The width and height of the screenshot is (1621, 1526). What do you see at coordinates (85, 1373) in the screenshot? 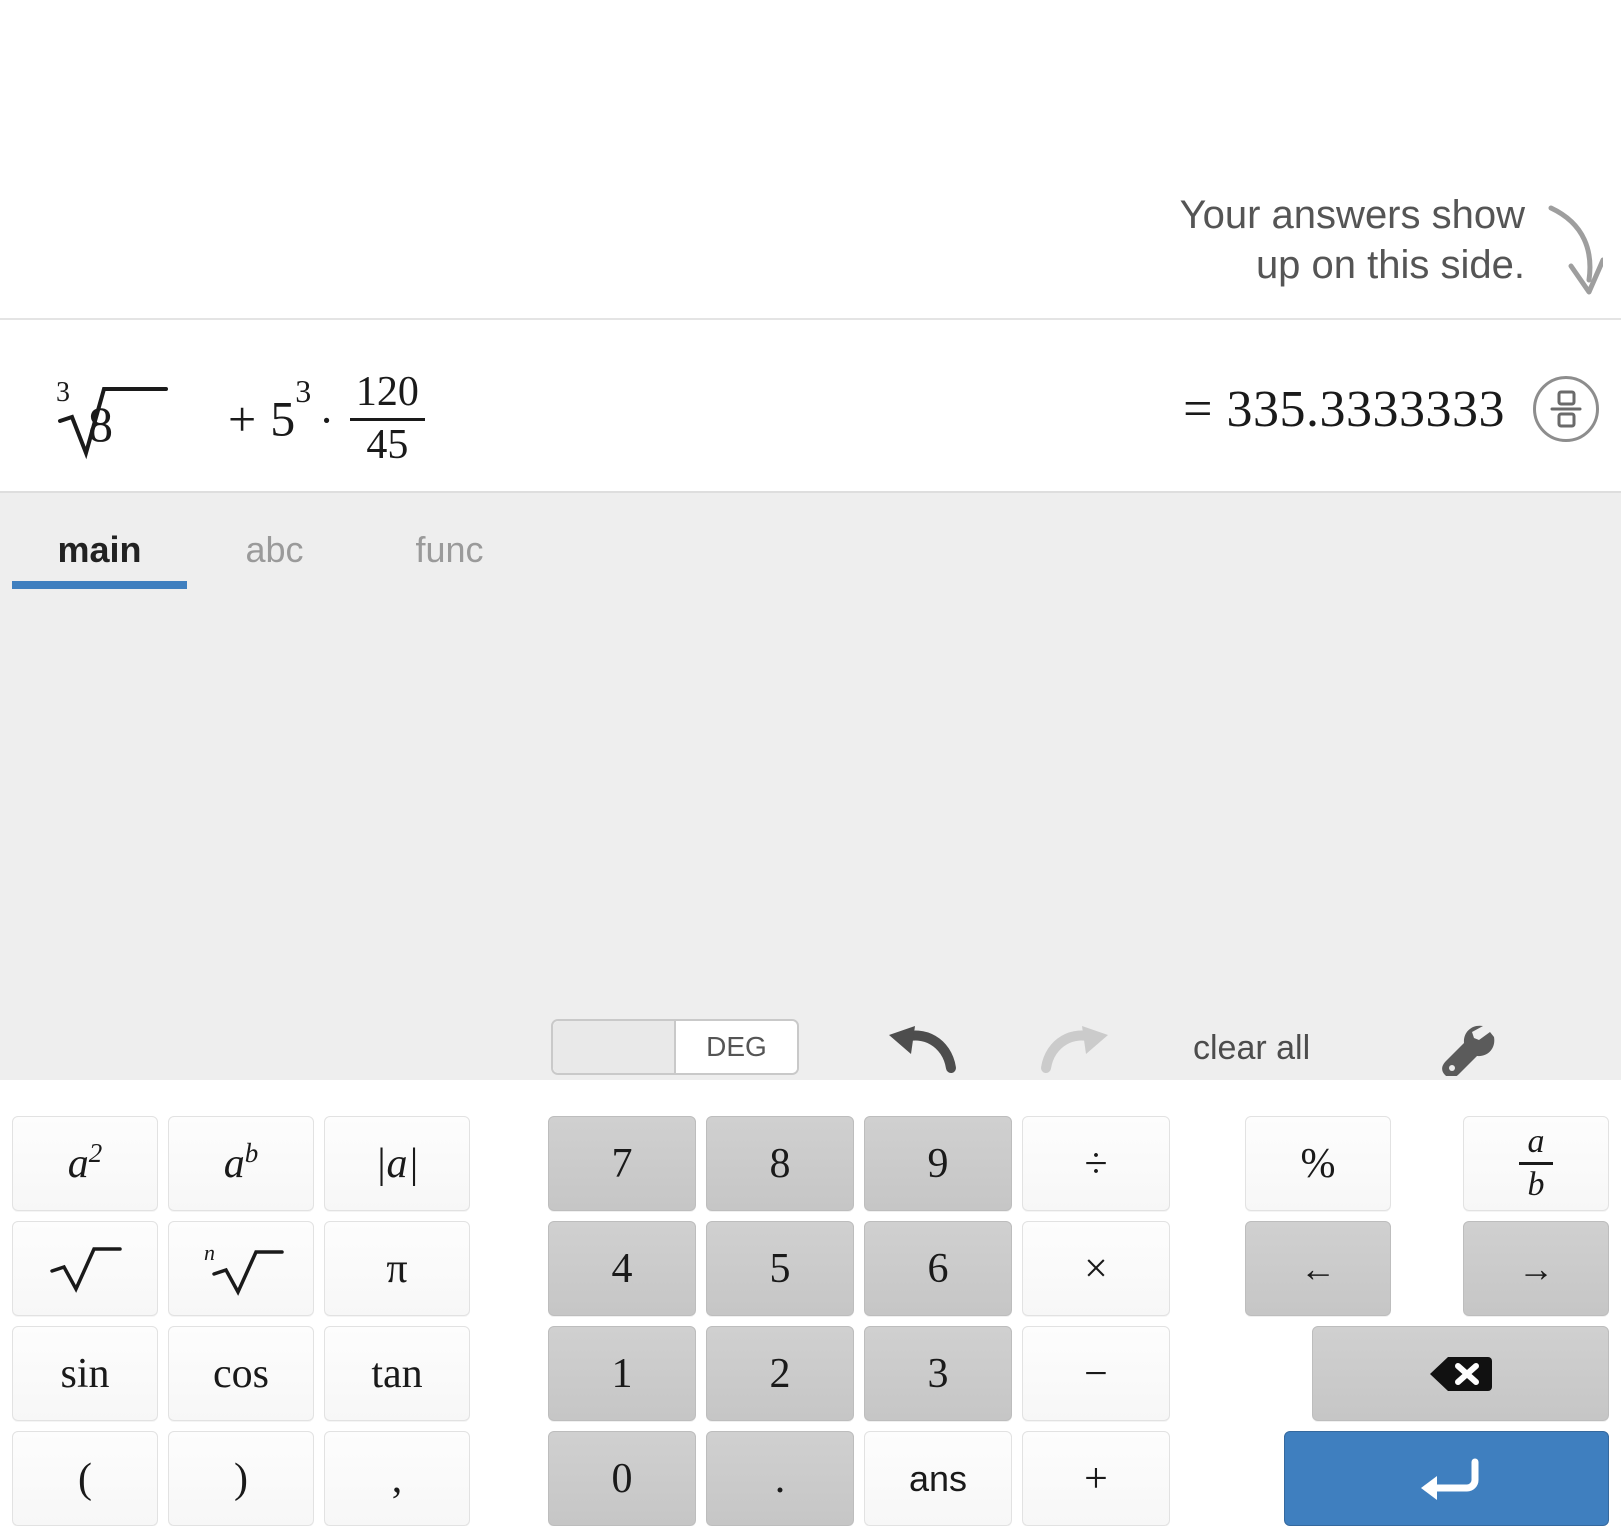
I see `key-sin: sin` at bounding box center [85, 1373].